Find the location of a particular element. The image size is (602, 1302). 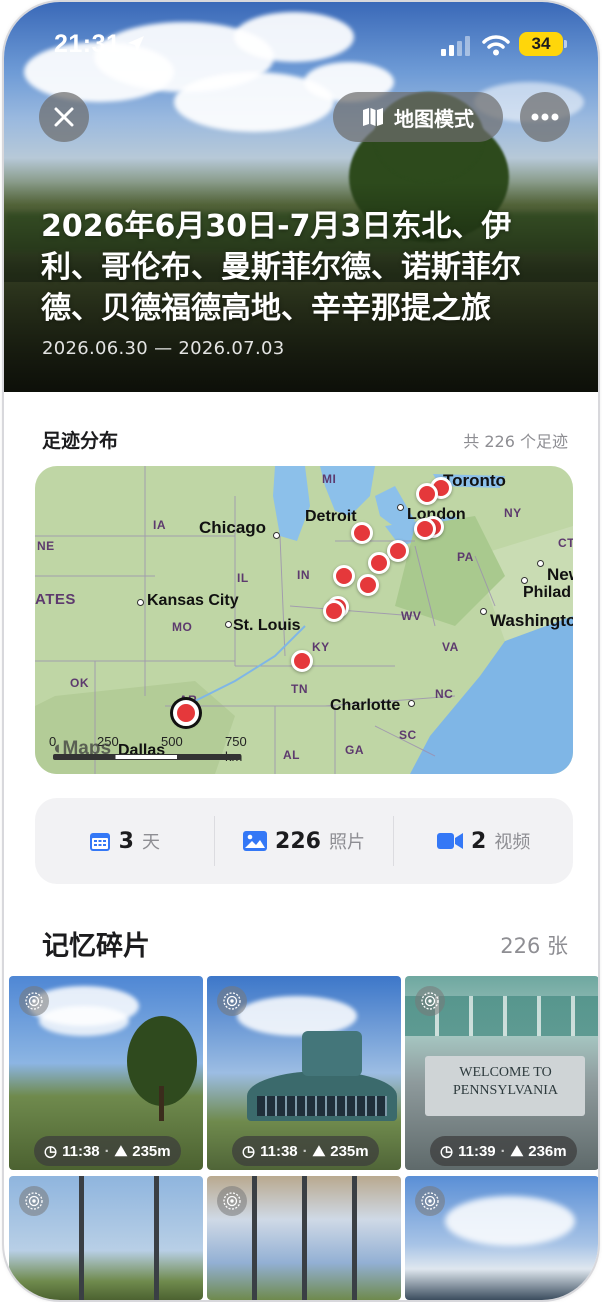

trip-stats: 3 天 226 照片 2 视频 is located at coordinates (304, 841).